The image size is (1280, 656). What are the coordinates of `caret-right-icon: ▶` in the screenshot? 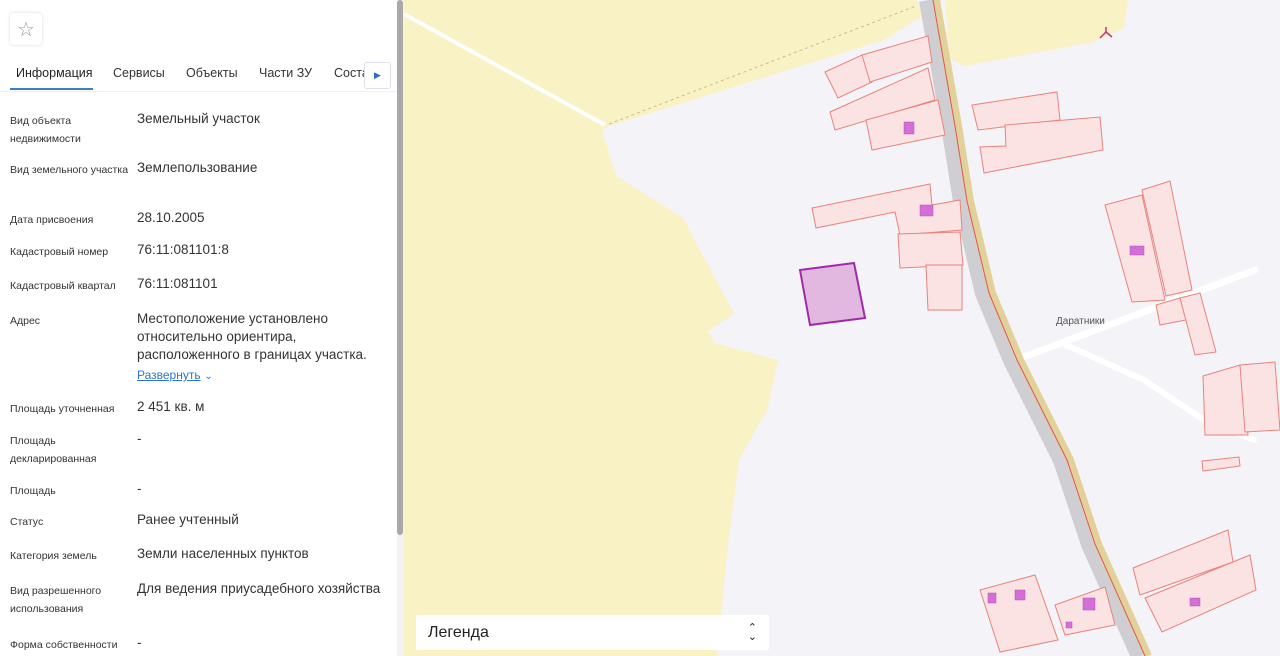 It's located at (377, 75).